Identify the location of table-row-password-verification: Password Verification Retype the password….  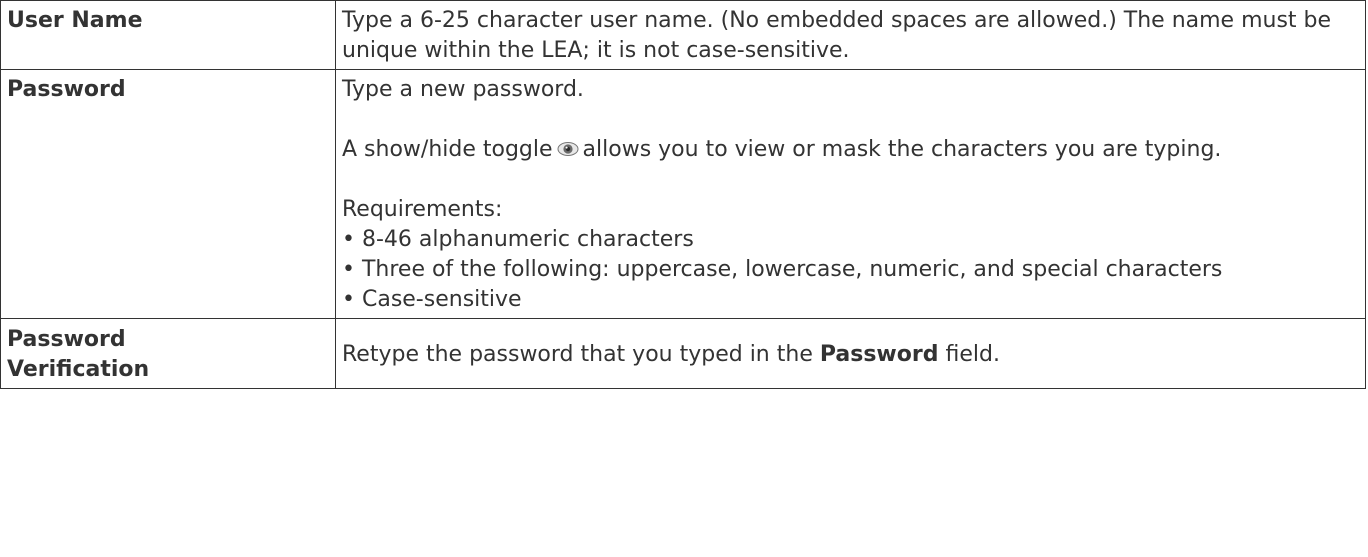
(683, 353).